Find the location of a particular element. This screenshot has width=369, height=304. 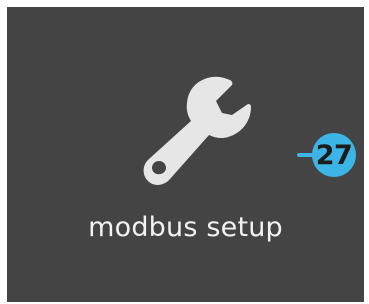

wrench-icon is located at coordinates (197, 130).